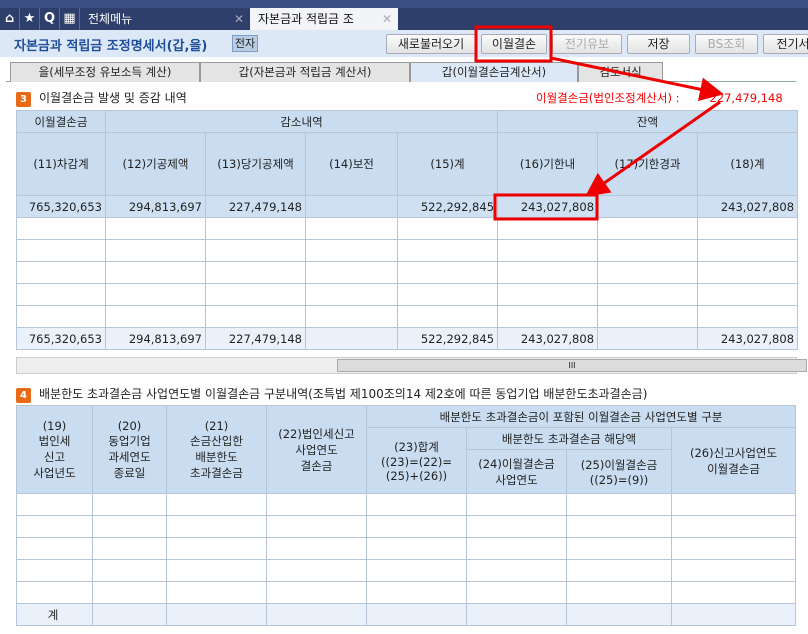 This screenshot has width=808, height=634. I want to click on highlight-box-cell, so click(546, 207).